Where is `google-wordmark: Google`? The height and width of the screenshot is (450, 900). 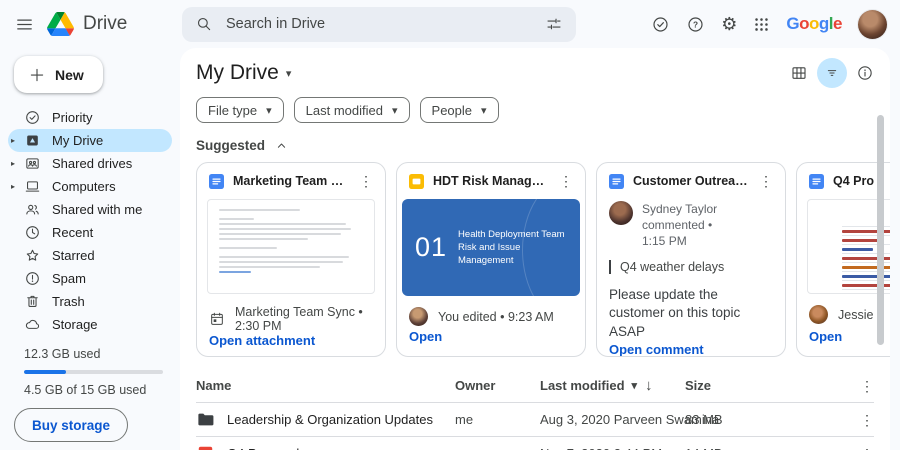 google-wordmark: Google is located at coordinates (814, 23).